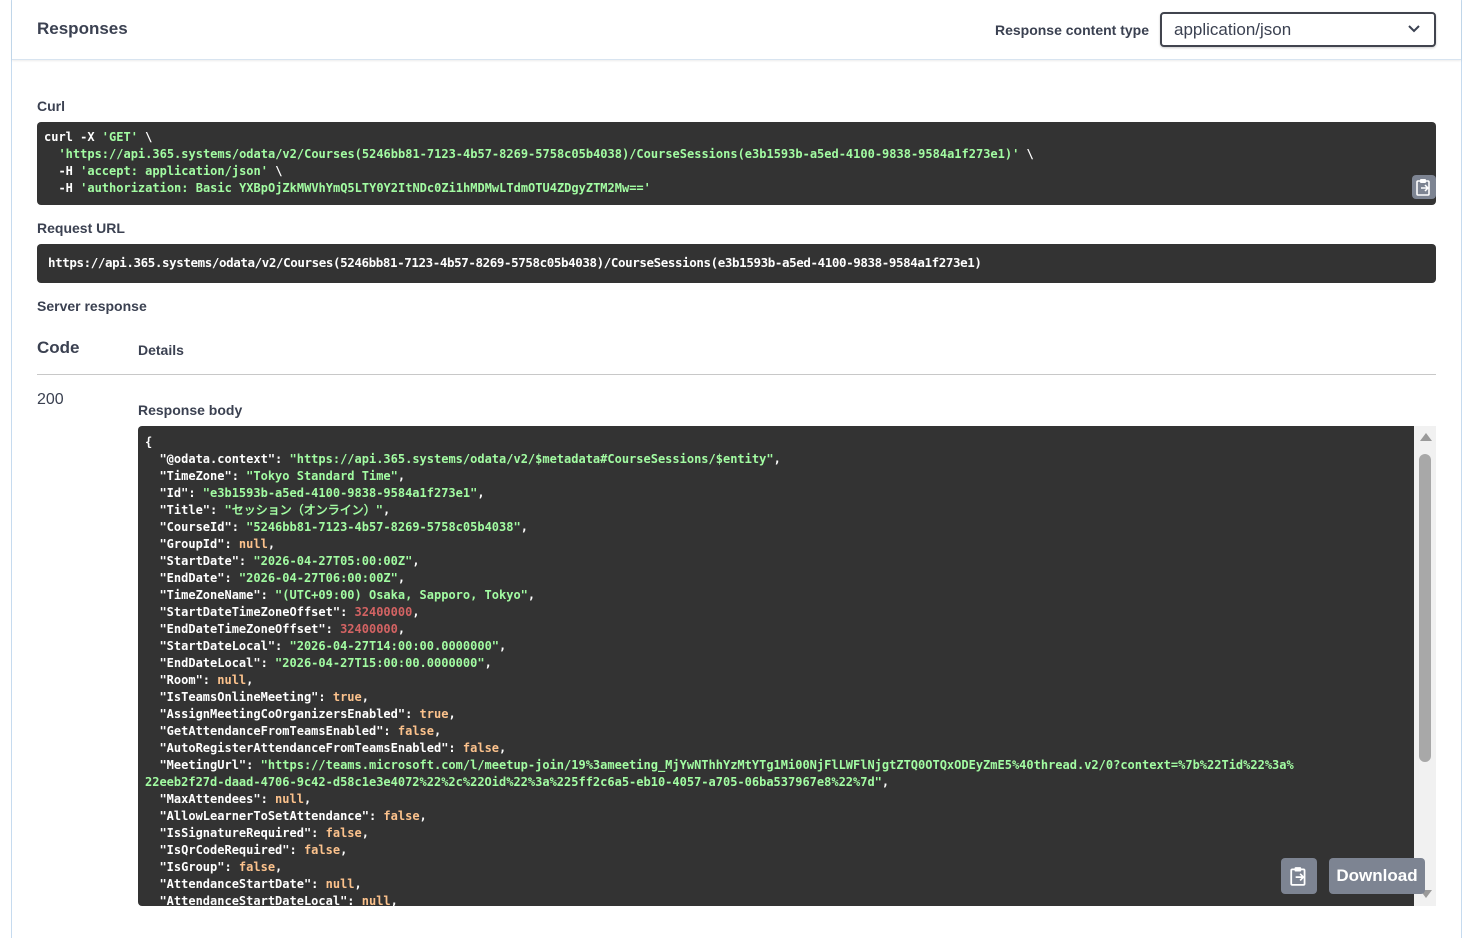  Describe the element at coordinates (1298, 29) in the screenshot. I see `content-type-select: application/json` at that location.